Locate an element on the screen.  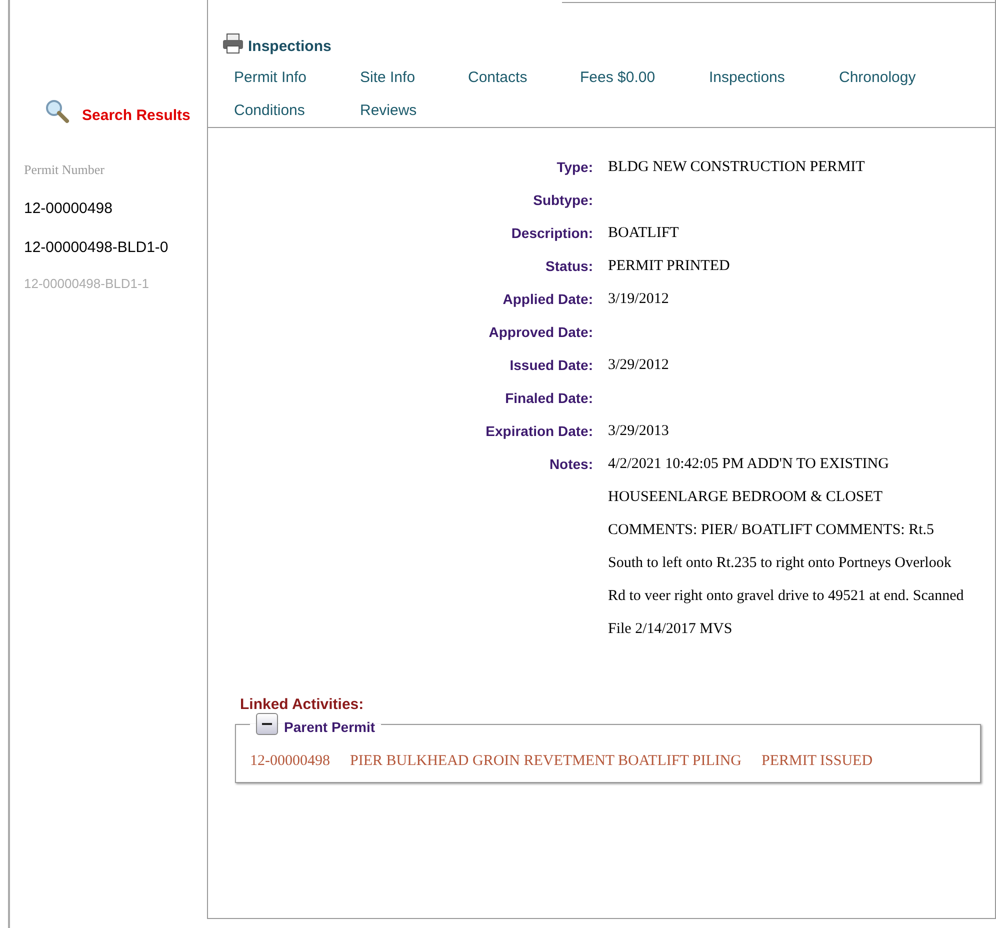
search-icon is located at coordinates (57, 111).